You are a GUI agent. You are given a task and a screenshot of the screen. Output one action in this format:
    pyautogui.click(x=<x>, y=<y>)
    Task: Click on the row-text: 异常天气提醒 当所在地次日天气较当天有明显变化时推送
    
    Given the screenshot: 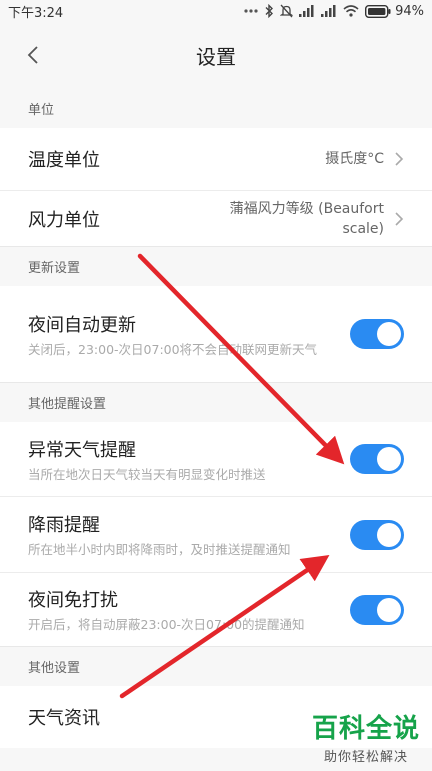 What is the action you would take?
    pyautogui.click(x=147, y=459)
    